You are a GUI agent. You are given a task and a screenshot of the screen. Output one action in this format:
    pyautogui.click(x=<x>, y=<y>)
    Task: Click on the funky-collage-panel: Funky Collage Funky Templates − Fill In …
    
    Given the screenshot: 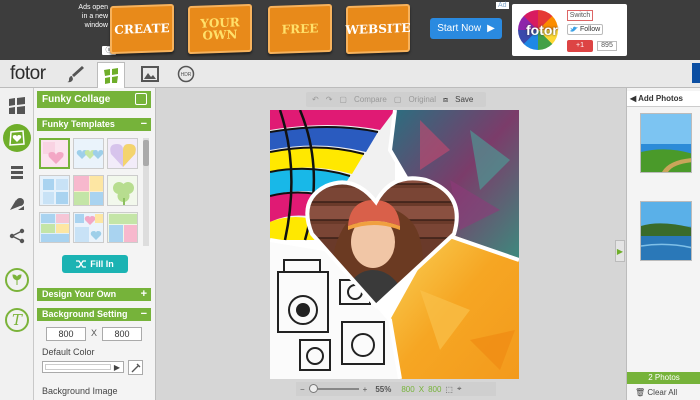 What is the action you would take?
    pyautogui.click(x=95, y=244)
    